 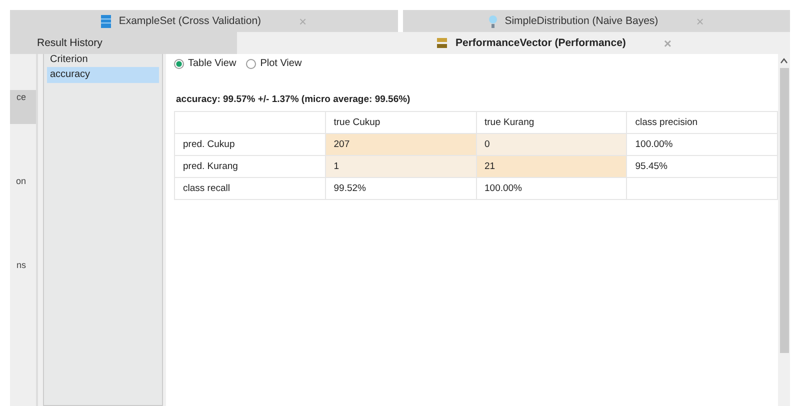 What do you see at coordinates (581, 21) in the screenshot?
I see `tab-label: SimpleDistribution (Naive Bayes)` at bounding box center [581, 21].